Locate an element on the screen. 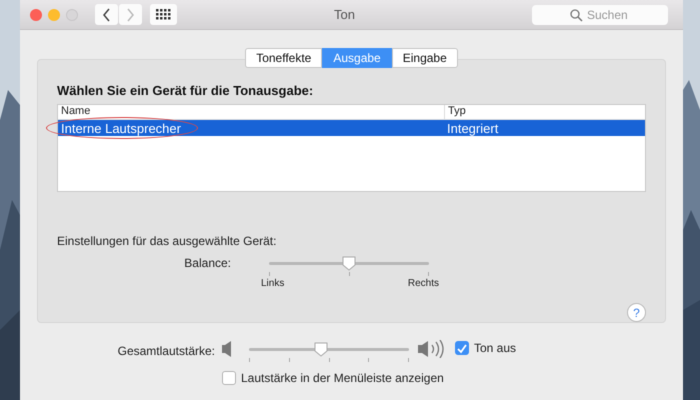  field-label: Balance: is located at coordinates (207, 263).